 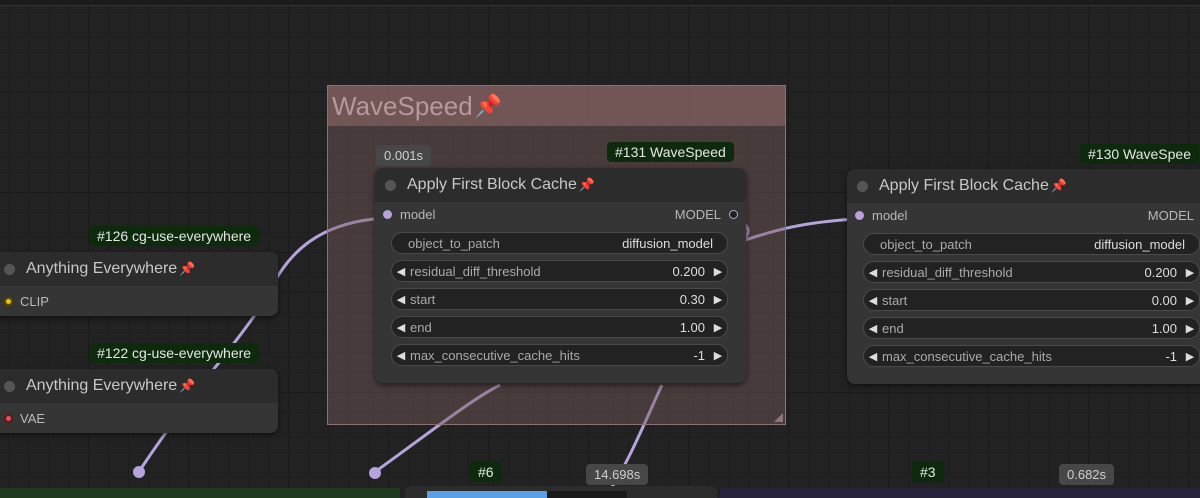 I want to click on widget-value: 0.30, so click(x=692, y=299).